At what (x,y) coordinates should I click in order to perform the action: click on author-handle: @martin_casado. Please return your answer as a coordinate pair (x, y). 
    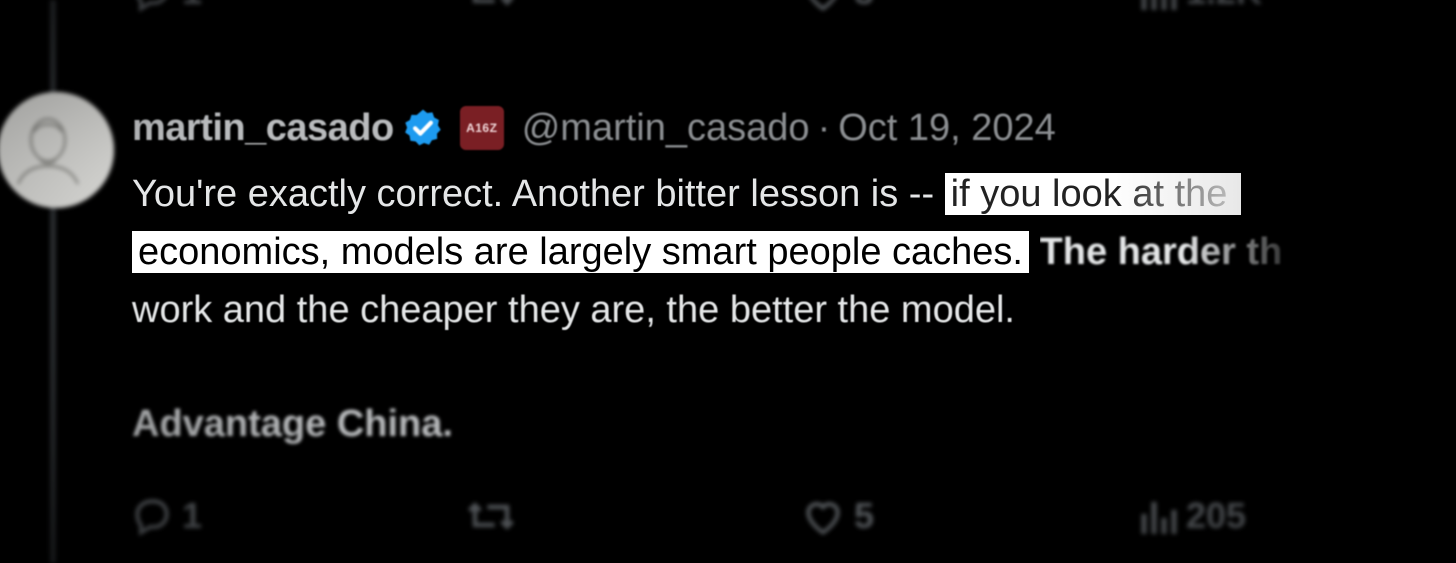
    Looking at the image, I should click on (666, 128).